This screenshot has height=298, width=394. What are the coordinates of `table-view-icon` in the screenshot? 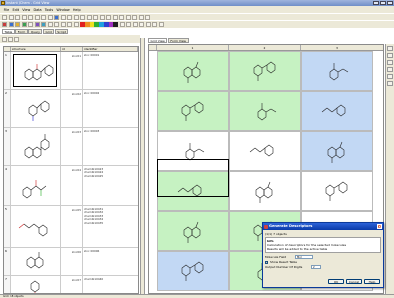 It's located at (134, 17).